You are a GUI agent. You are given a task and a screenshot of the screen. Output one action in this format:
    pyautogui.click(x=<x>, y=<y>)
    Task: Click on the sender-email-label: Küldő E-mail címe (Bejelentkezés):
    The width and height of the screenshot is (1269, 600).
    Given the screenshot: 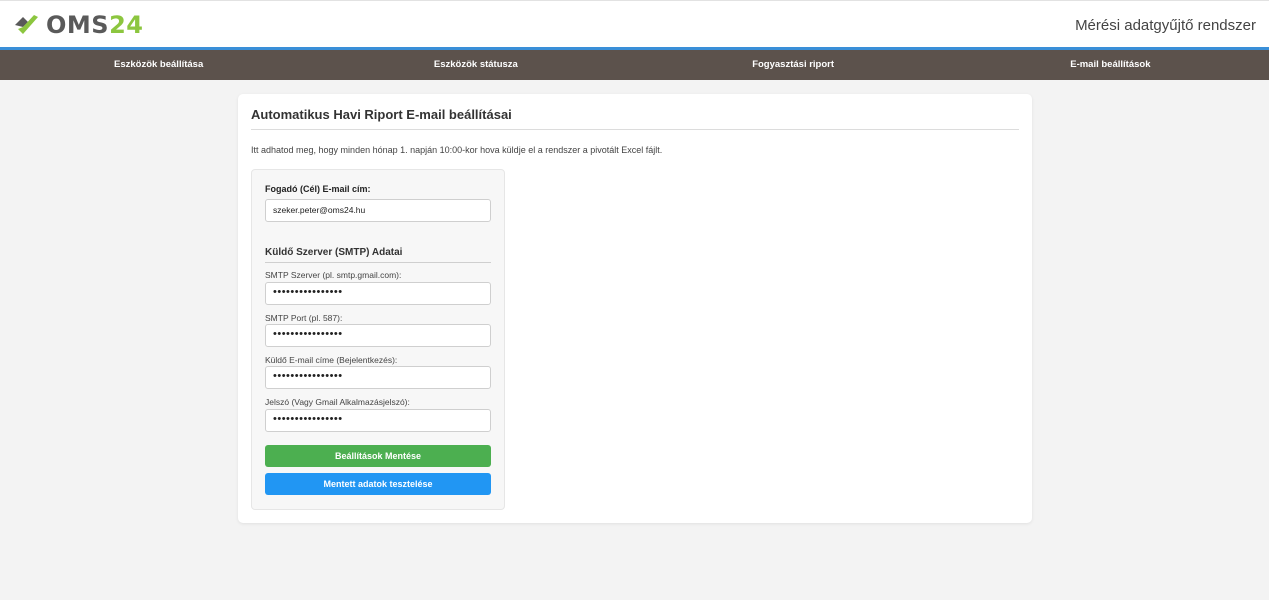 What is the action you would take?
    pyautogui.click(x=331, y=360)
    